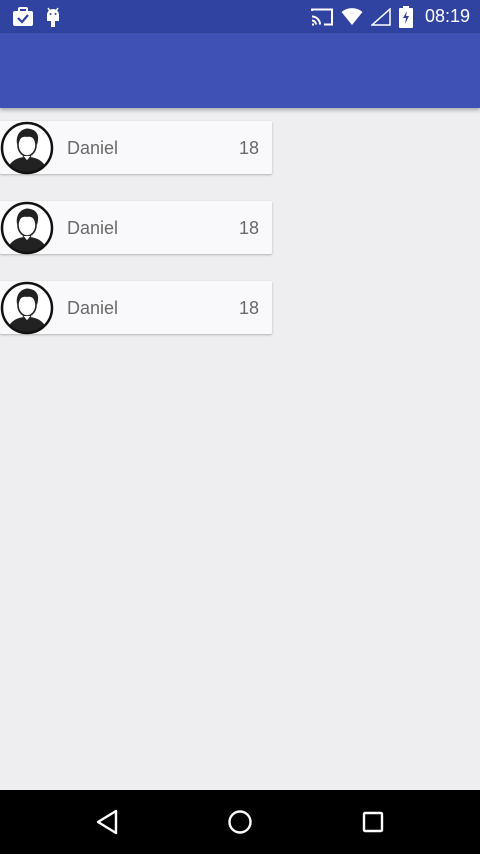 This screenshot has height=854, width=480. Describe the element at coordinates (405, 16) in the screenshot. I see `battery-charging-icon` at that location.